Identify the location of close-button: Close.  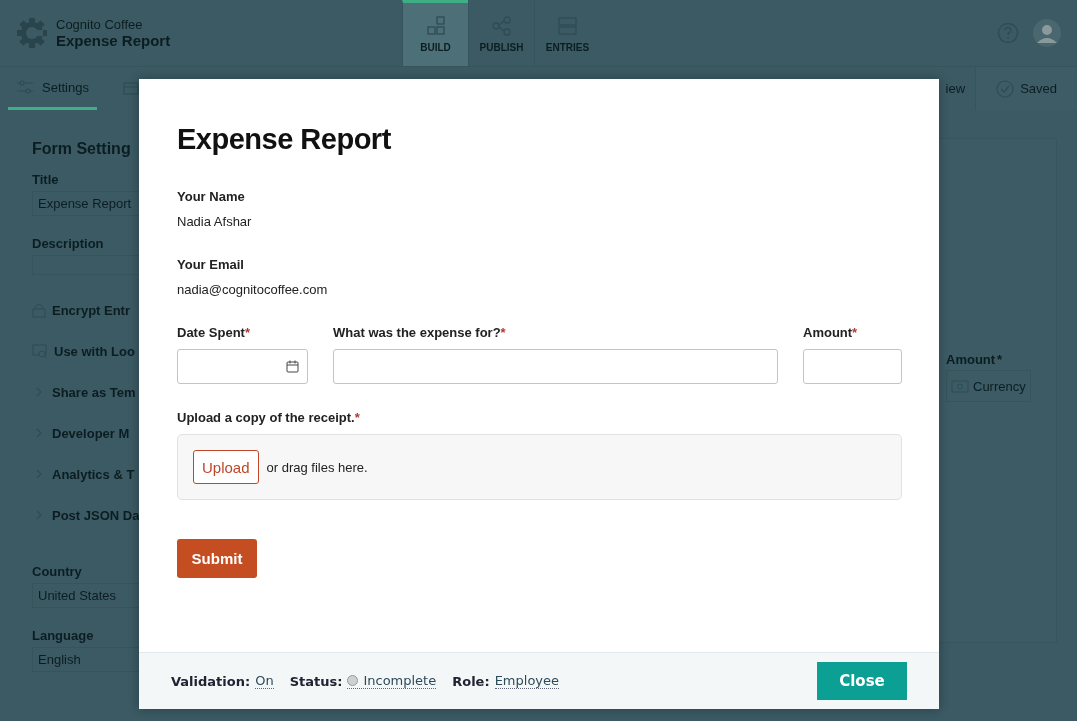
(862, 681).